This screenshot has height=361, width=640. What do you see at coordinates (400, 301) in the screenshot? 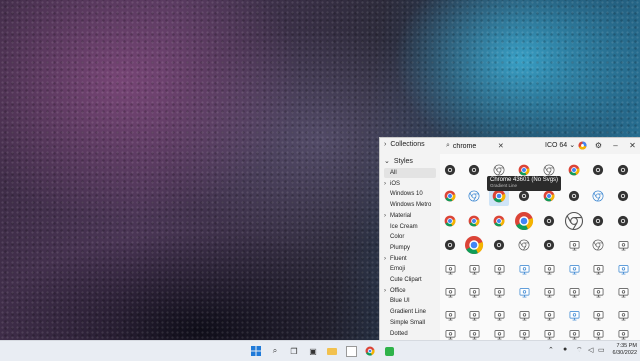
I see `sidebar-item-label: Blue UI` at bounding box center [400, 301].